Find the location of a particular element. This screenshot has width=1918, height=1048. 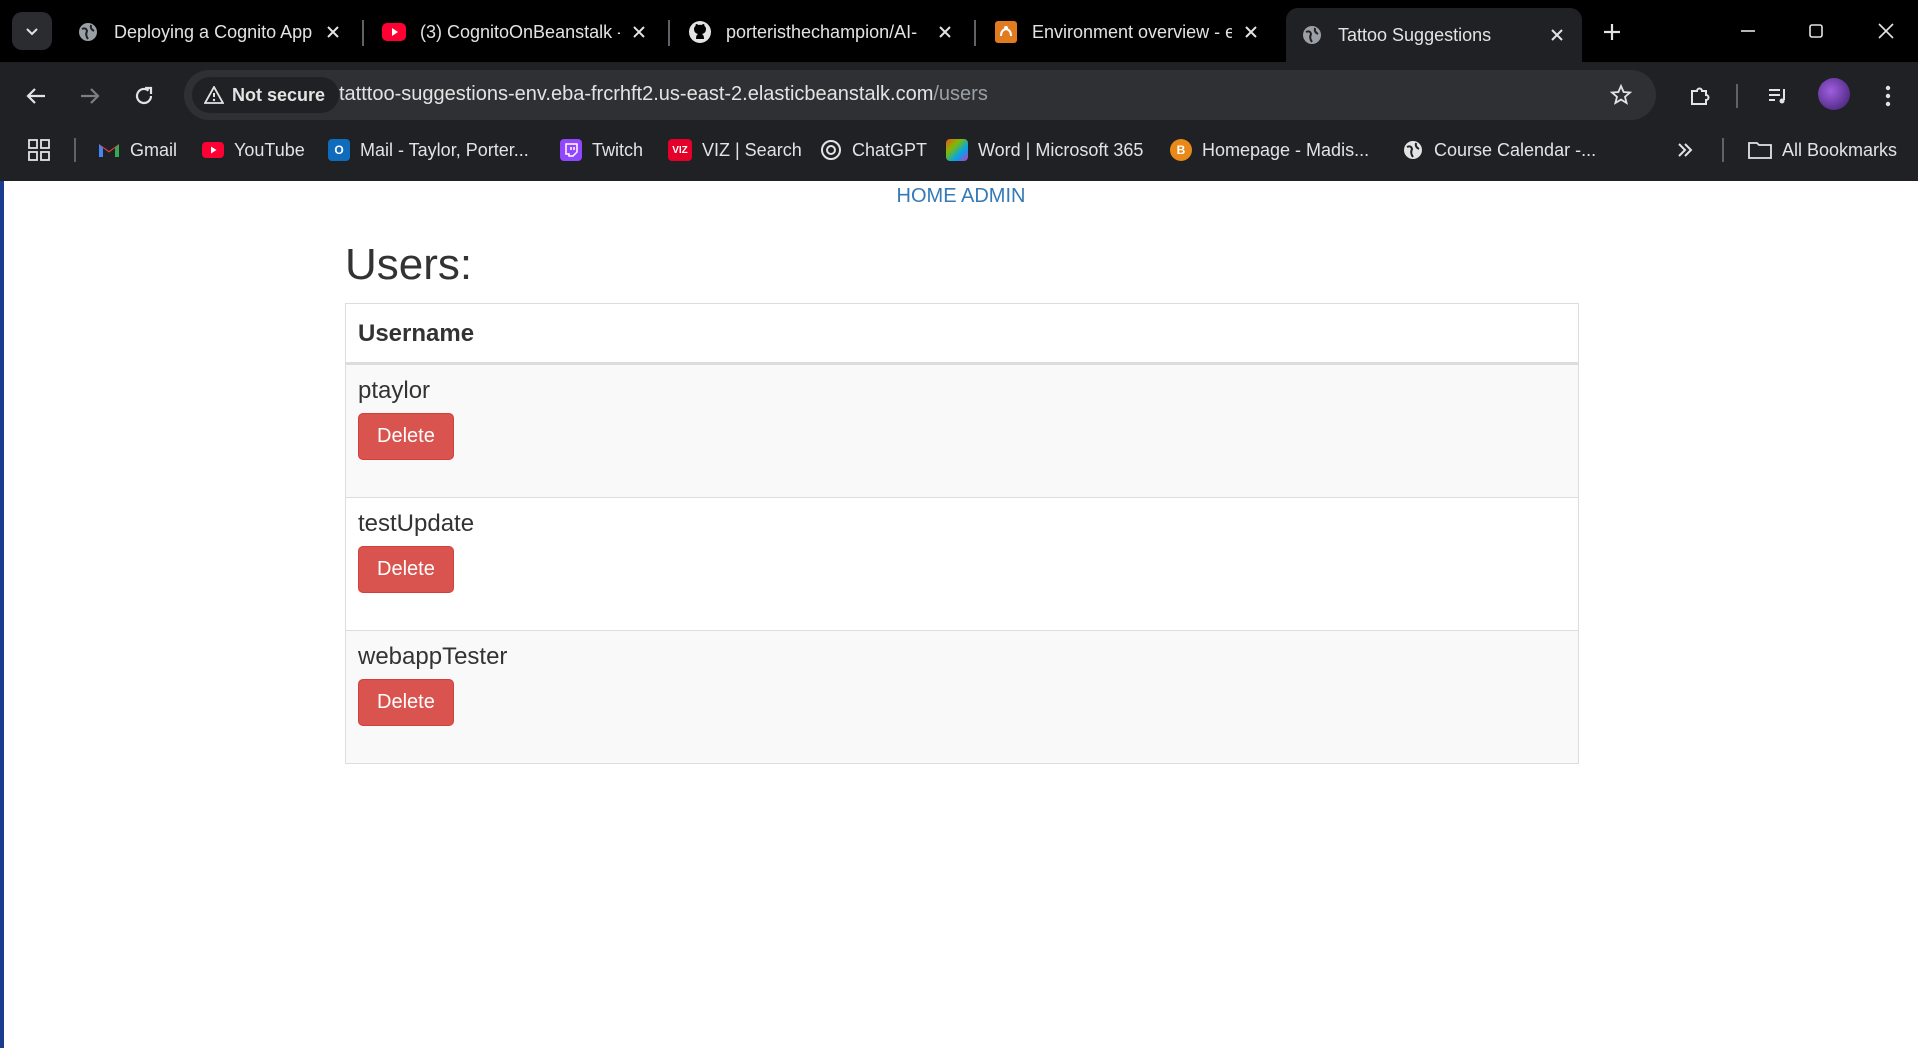

playlist-icon is located at coordinates (1777, 96).